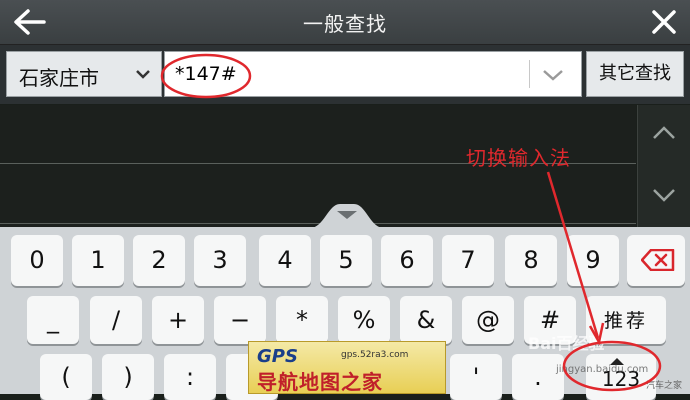  Describe the element at coordinates (347, 367) in the screenshot. I see `gps-watermark-logo: GPS gps.52ra3.com 导航地图之家` at that location.